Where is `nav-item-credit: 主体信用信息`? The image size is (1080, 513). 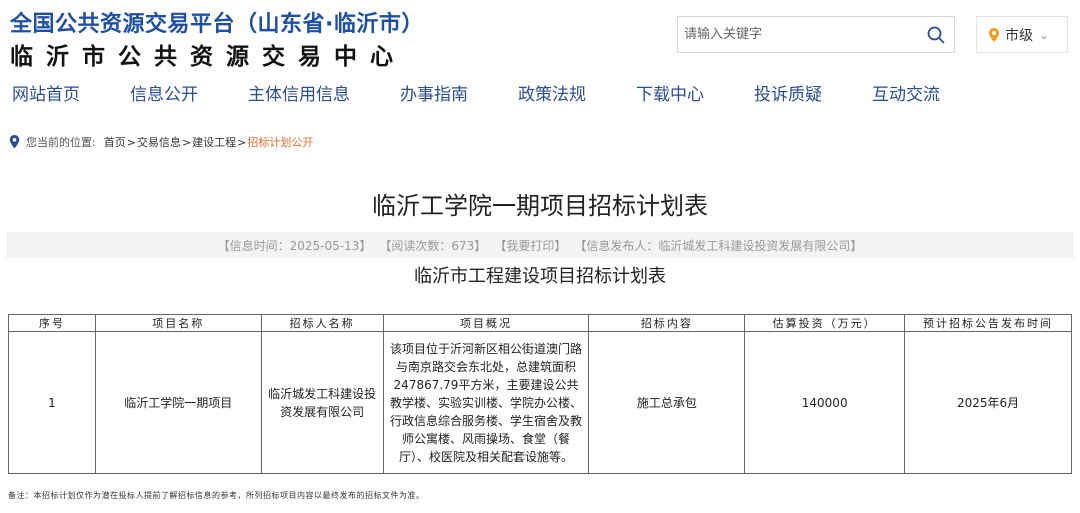 nav-item-credit: 主体信用信息 is located at coordinates (299, 92).